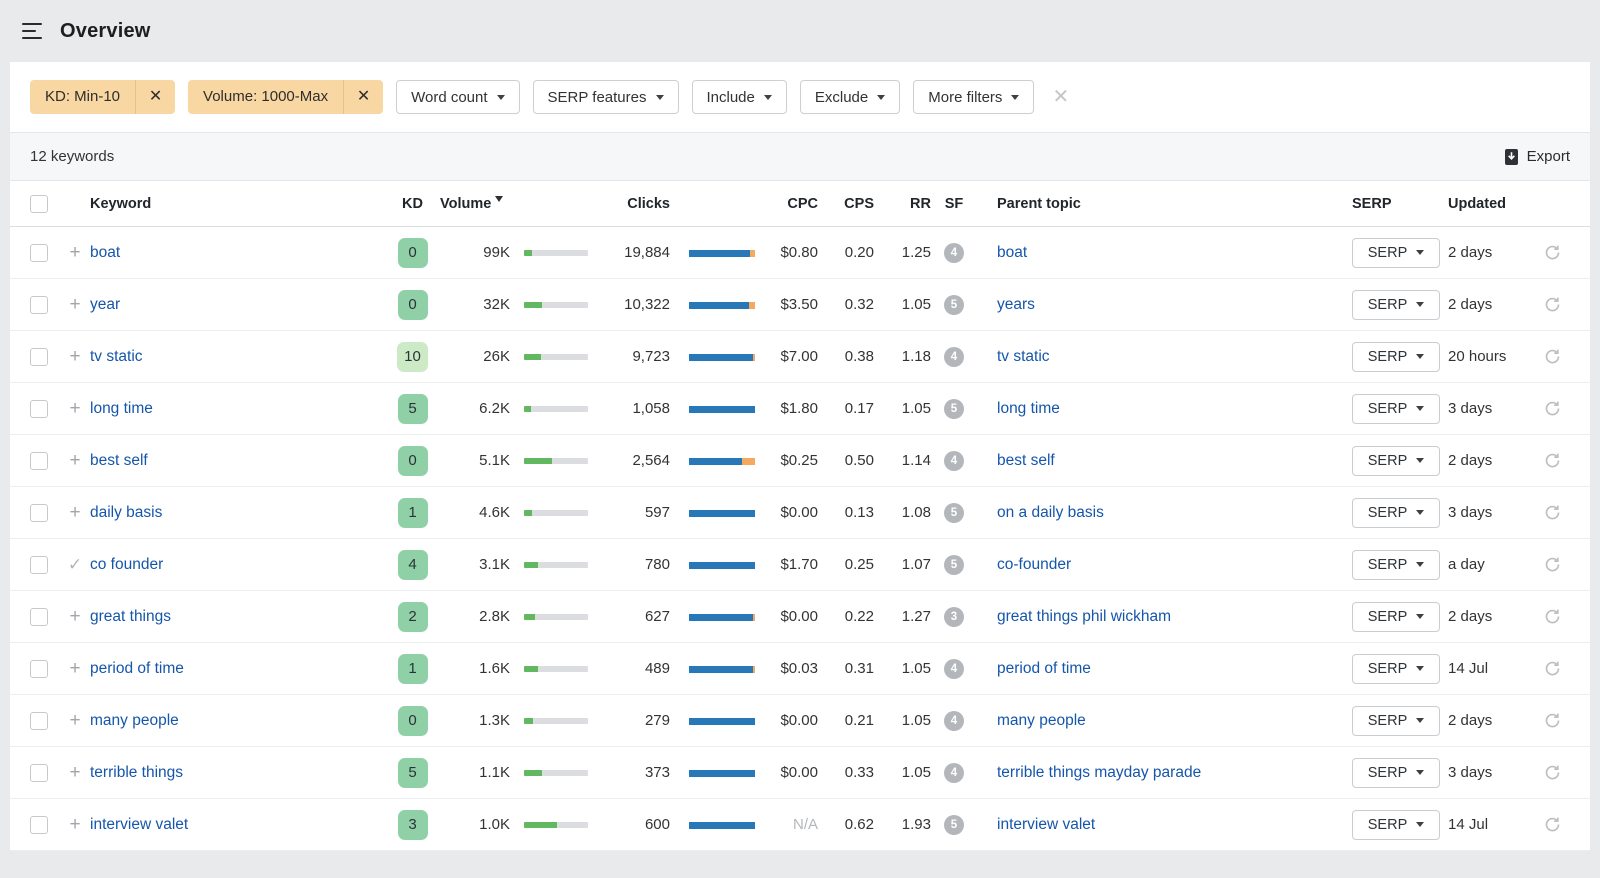 The image size is (1600, 878). I want to click on col-parent-topic: Parent topic, so click(1160, 204).